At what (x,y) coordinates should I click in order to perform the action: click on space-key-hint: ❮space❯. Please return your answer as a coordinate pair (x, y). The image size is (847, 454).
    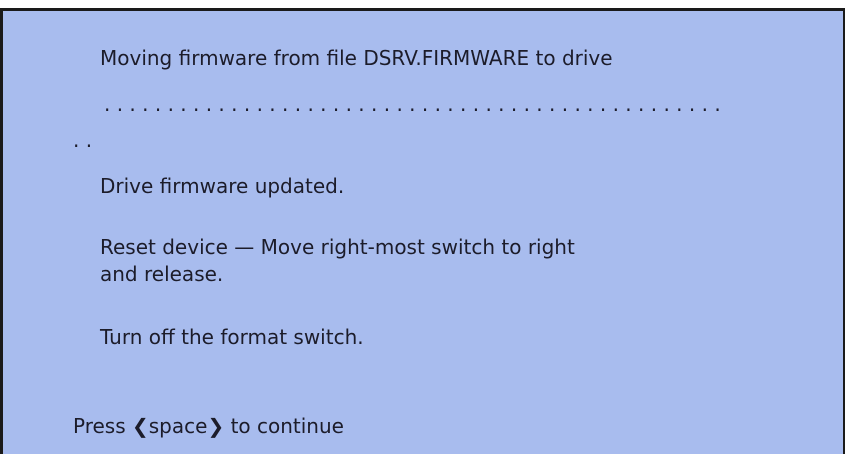
    Looking at the image, I should click on (178, 426).